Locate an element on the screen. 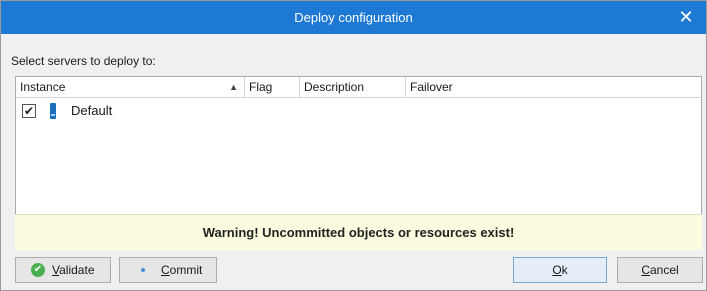 The height and width of the screenshot is (291, 707). ok-button: Ok is located at coordinates (560, 270).